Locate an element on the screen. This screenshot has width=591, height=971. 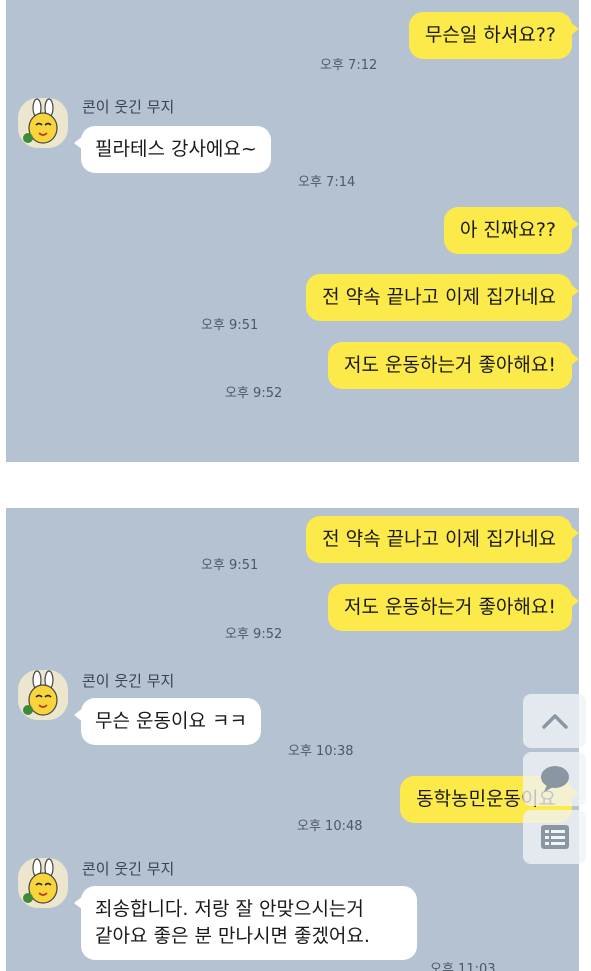
message-text: 무슨 운동이요 ㅋㅋ is located at coordinates (171, 721).